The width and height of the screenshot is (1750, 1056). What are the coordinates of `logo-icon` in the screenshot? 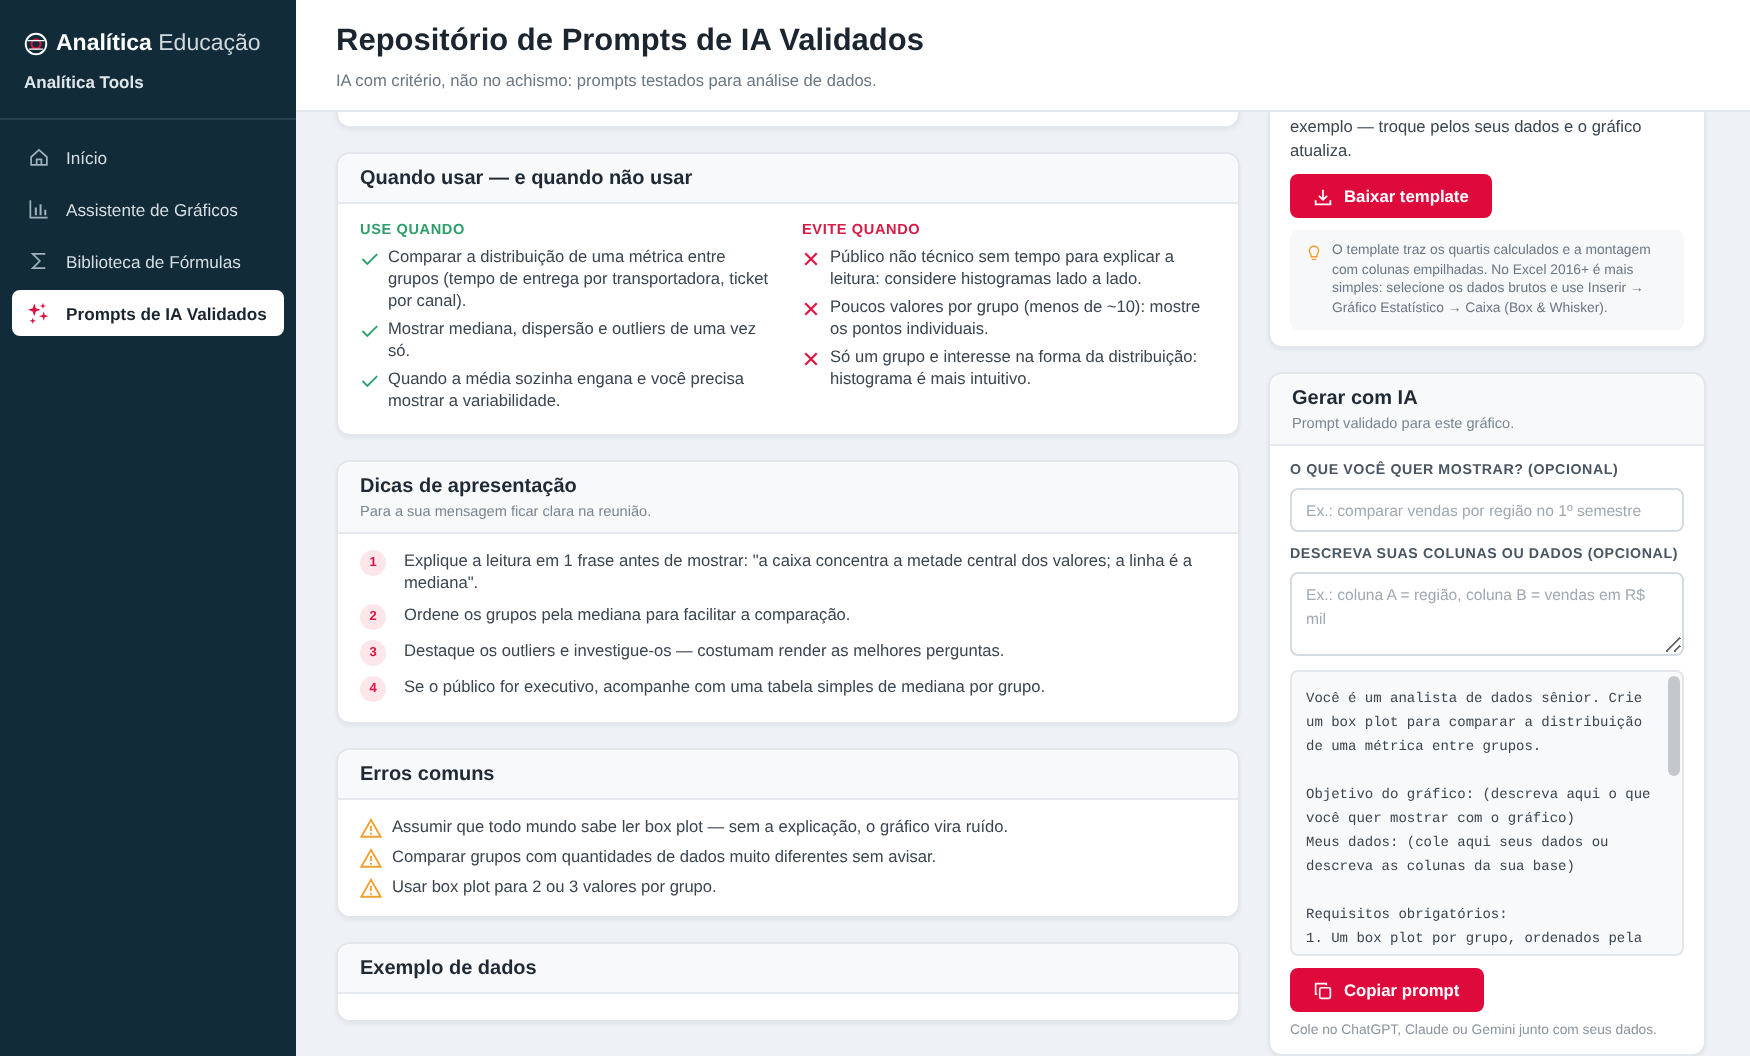 It's located at (36, 44).